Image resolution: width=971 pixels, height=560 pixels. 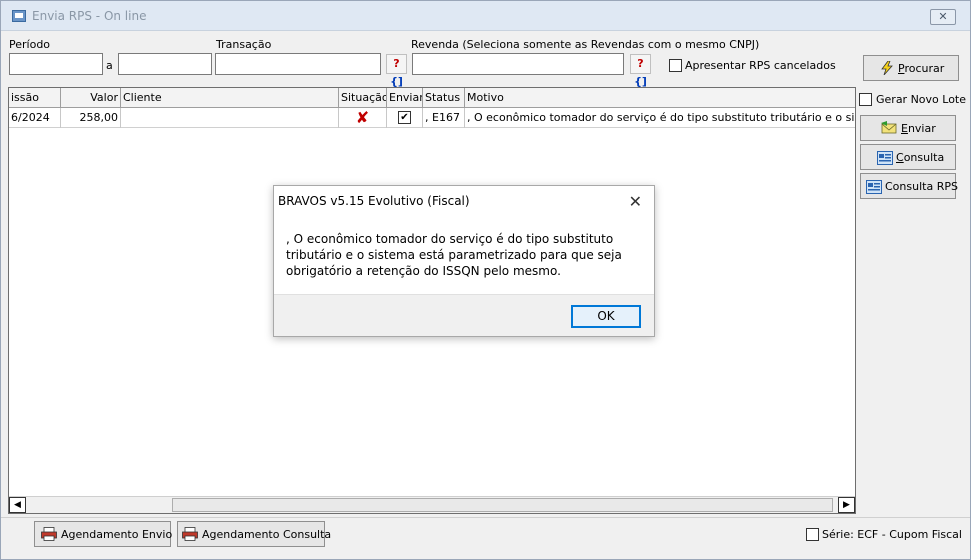 What do you see at coordinates (635, 201) in the screenshot?
I see `dialog-close-icon: ✕` at bounding box center [635, 201].